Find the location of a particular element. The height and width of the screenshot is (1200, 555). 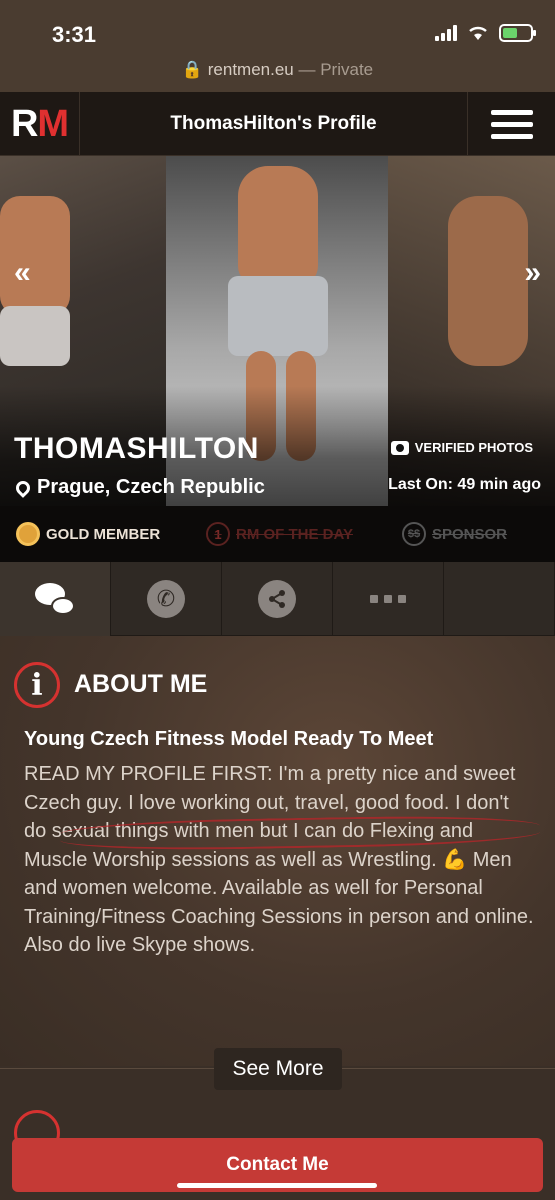

rm-of-the-day-label: RM OF THE DAY is located at coordinates (294, 534).